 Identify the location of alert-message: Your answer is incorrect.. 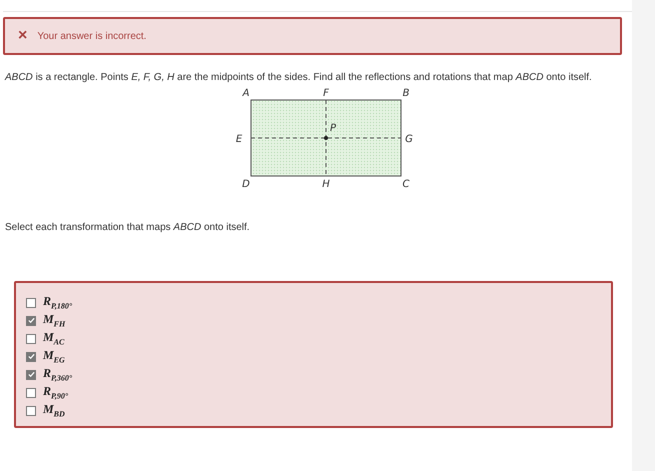
(91, 36).